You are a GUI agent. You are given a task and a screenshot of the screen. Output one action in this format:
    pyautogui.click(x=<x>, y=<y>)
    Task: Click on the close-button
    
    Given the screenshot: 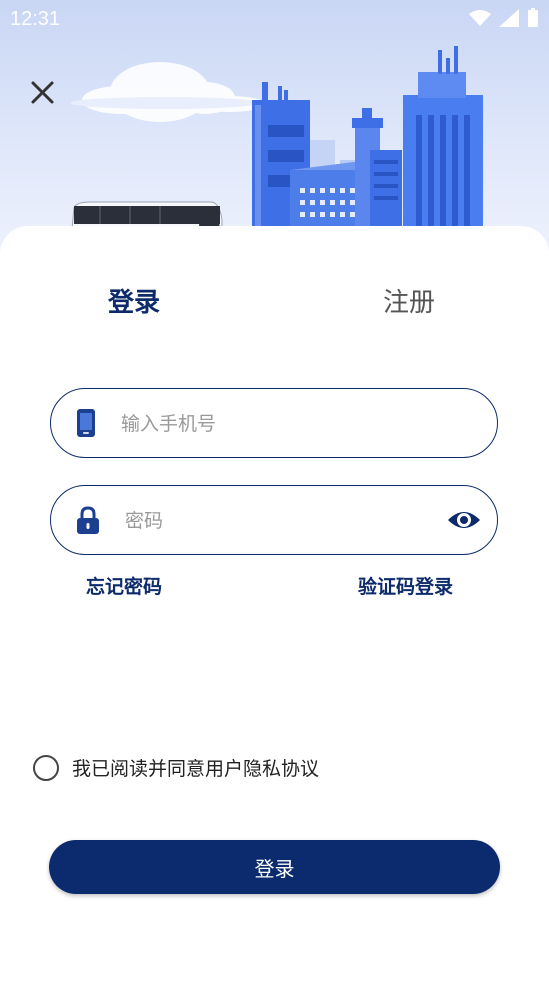 What is the action you would take?
    pyautogui.click(x=43, y=93)
    